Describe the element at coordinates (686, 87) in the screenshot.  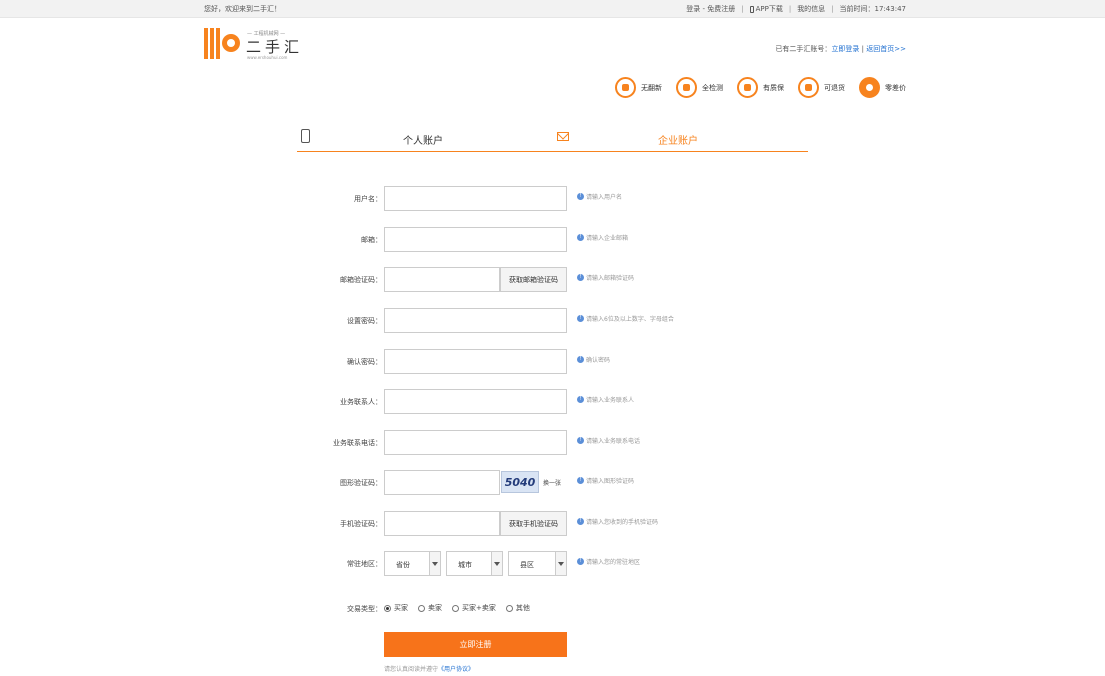
I see `inspect-icon` at that location.